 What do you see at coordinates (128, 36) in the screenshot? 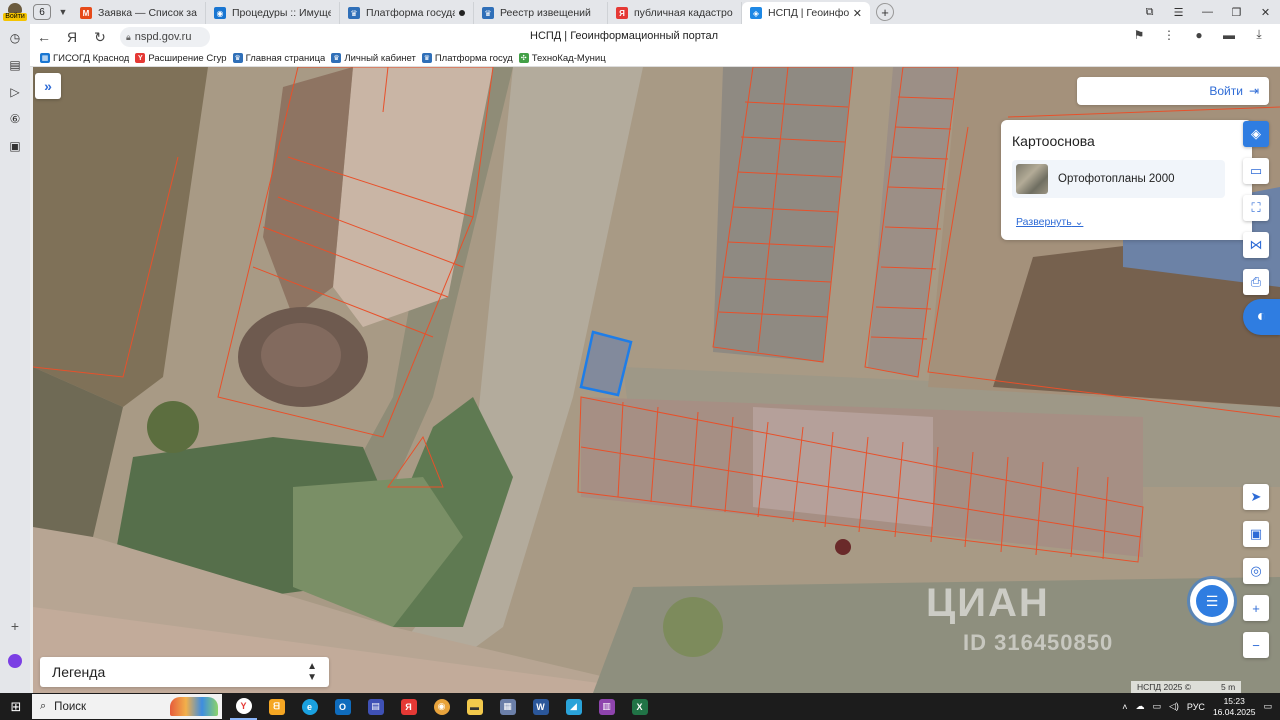
I see `lock-icon: 🔒︎` at bounding box center [128, 36].